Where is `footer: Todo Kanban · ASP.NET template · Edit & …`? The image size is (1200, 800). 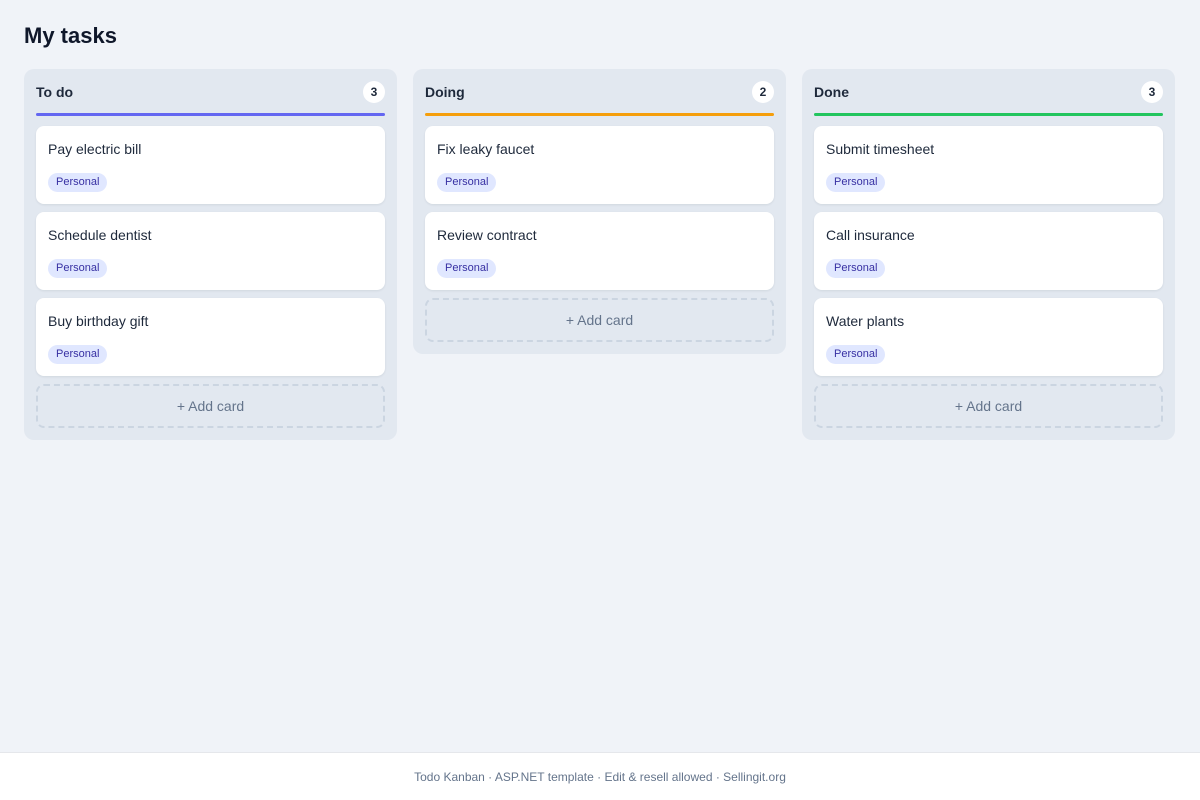 footer: Todo Kanban · ASP.NET template · Edit & … is located at coordinates (600, 776).